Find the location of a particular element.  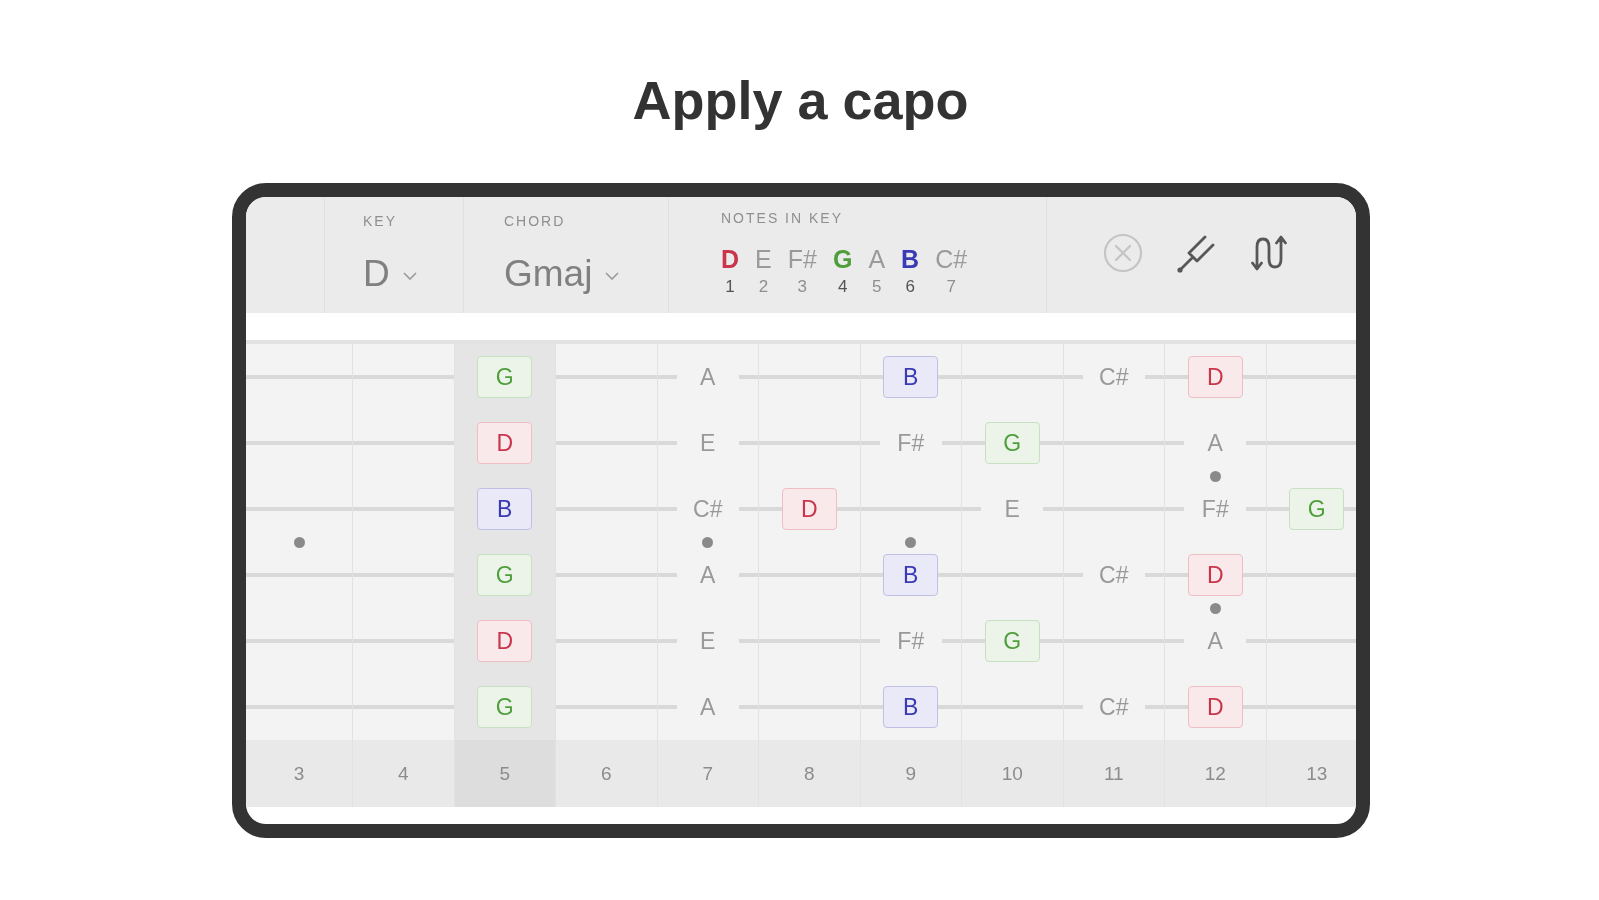

fret-number: 9 is located at coordinates (910, 773).